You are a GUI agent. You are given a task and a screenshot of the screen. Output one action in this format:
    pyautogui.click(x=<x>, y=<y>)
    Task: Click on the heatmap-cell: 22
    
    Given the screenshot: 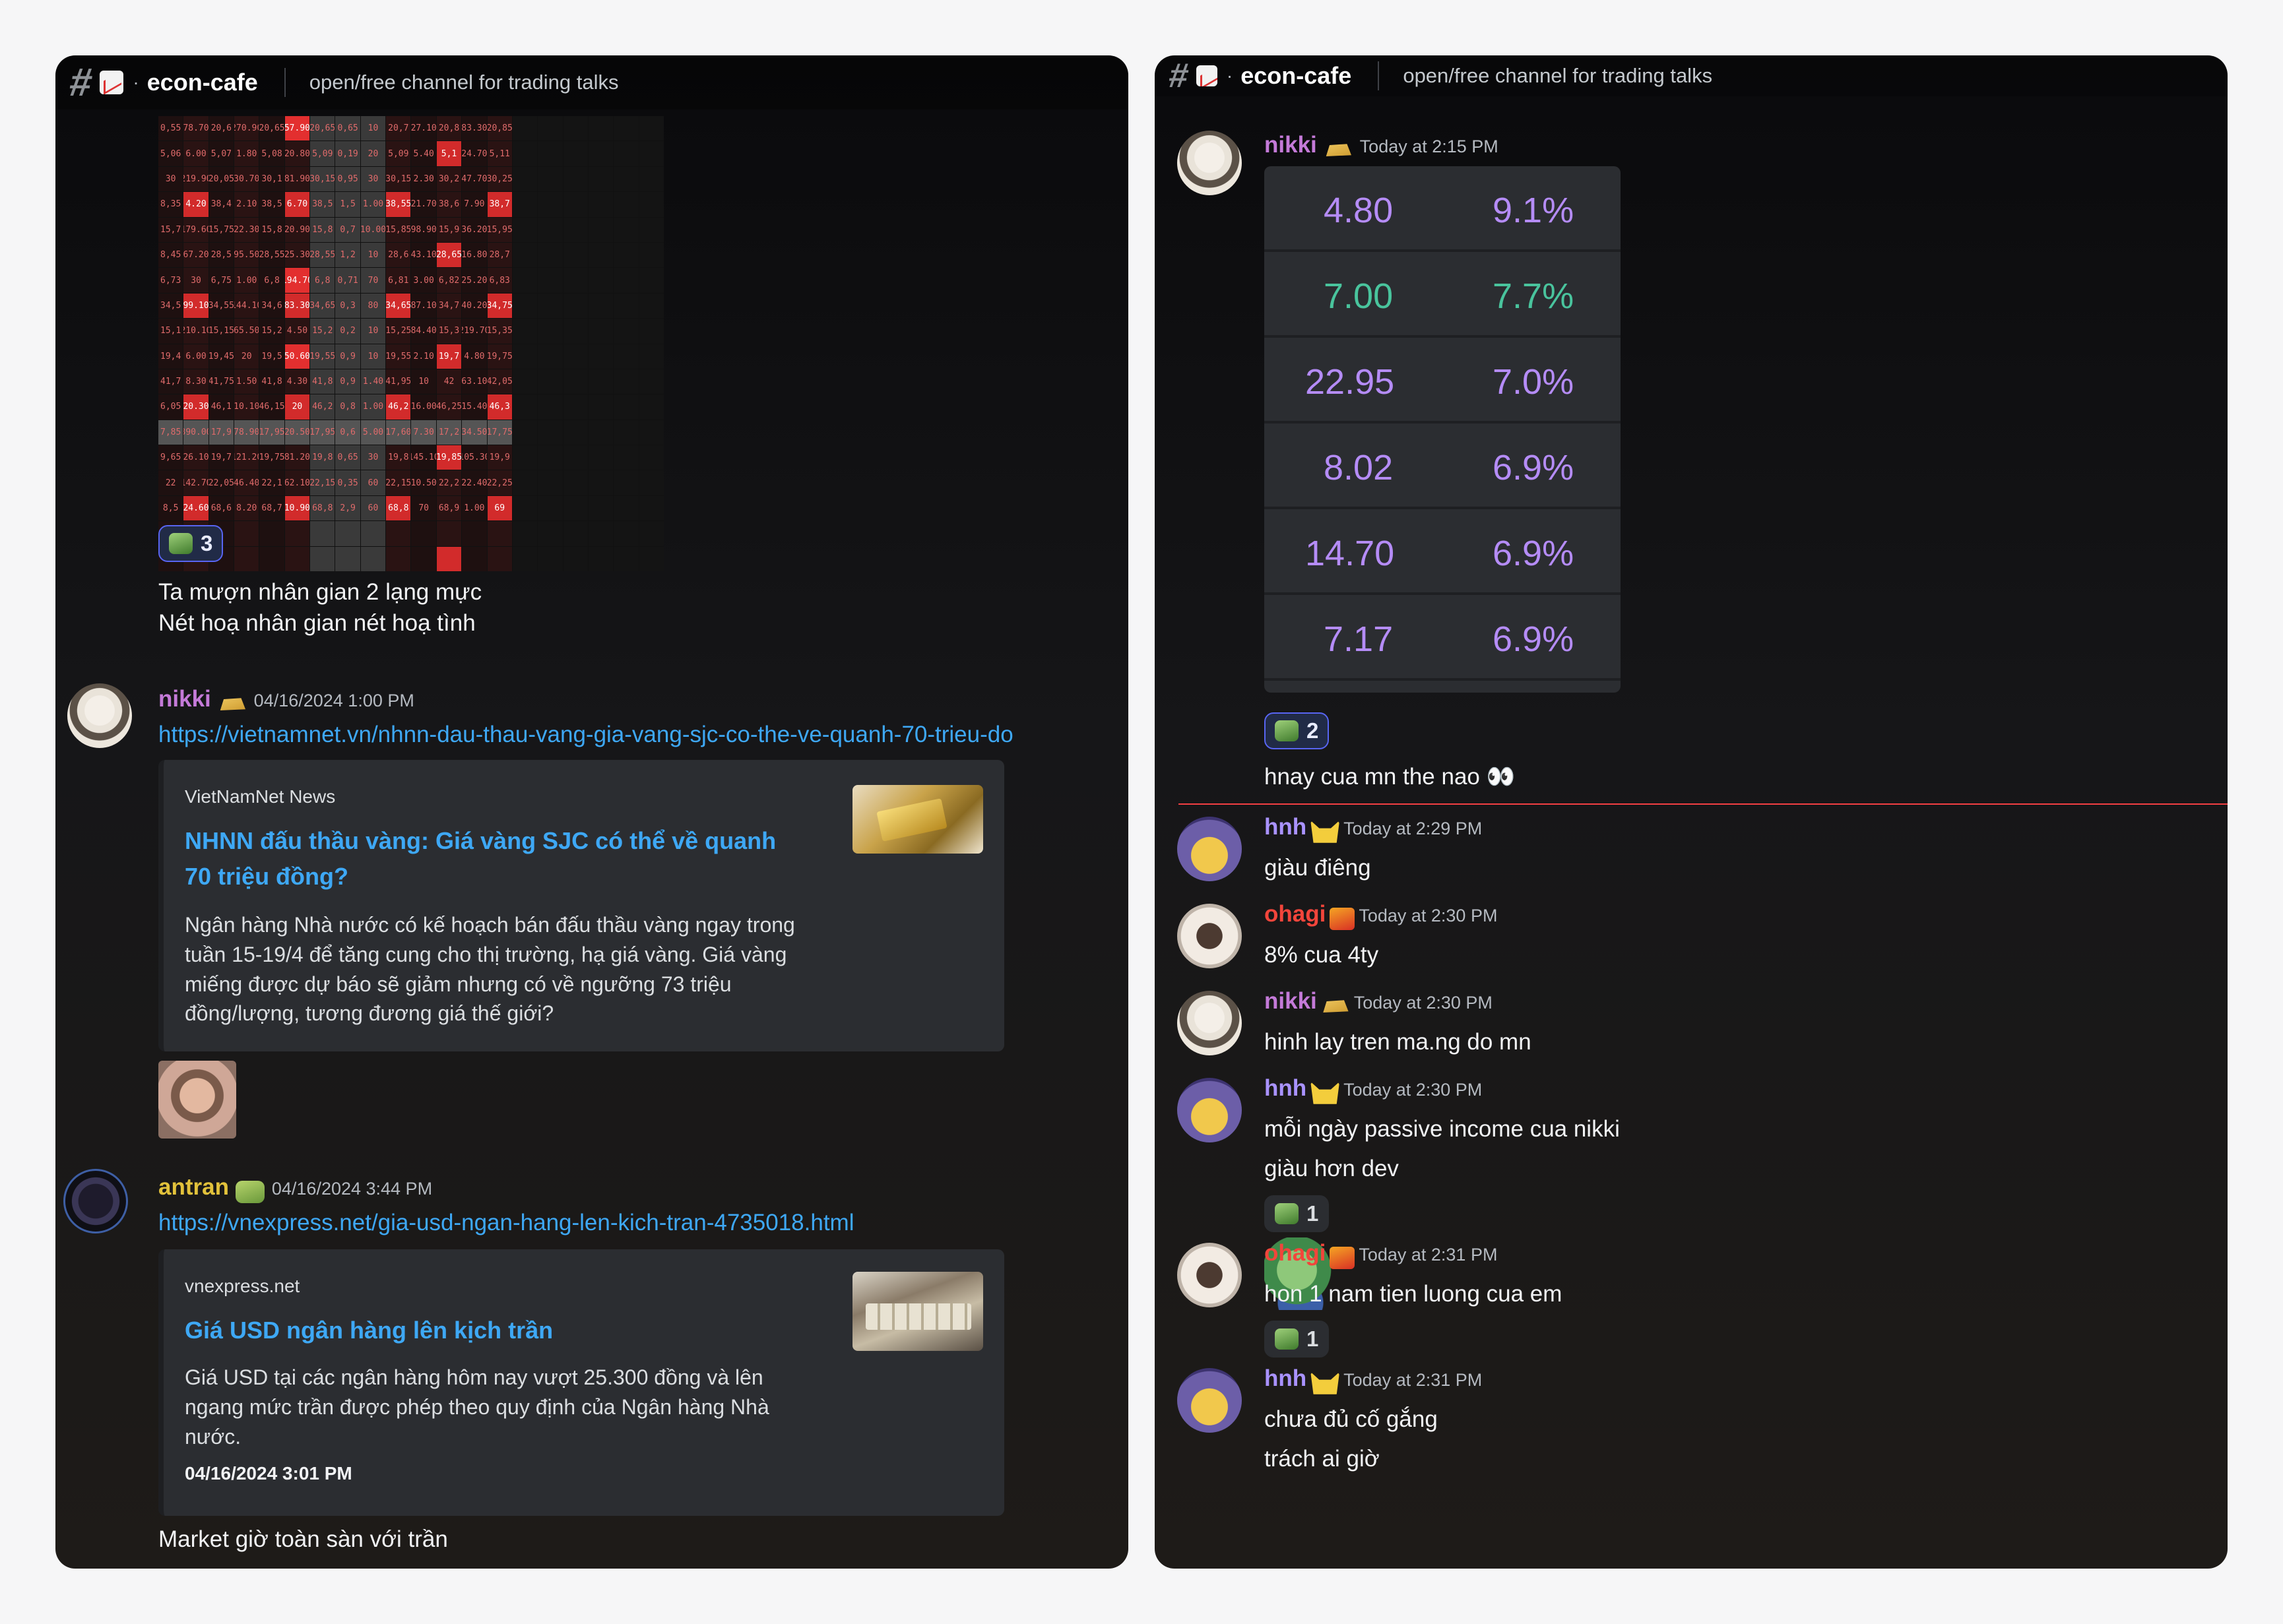 What is the action you would take?
    pyautogui.click(x=171, y=482)
    